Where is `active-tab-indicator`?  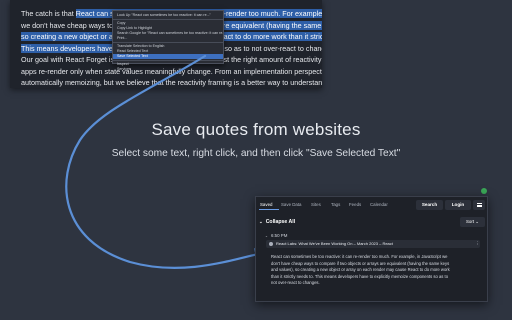
active-tab-indicator is located at coordinates (269, 209).